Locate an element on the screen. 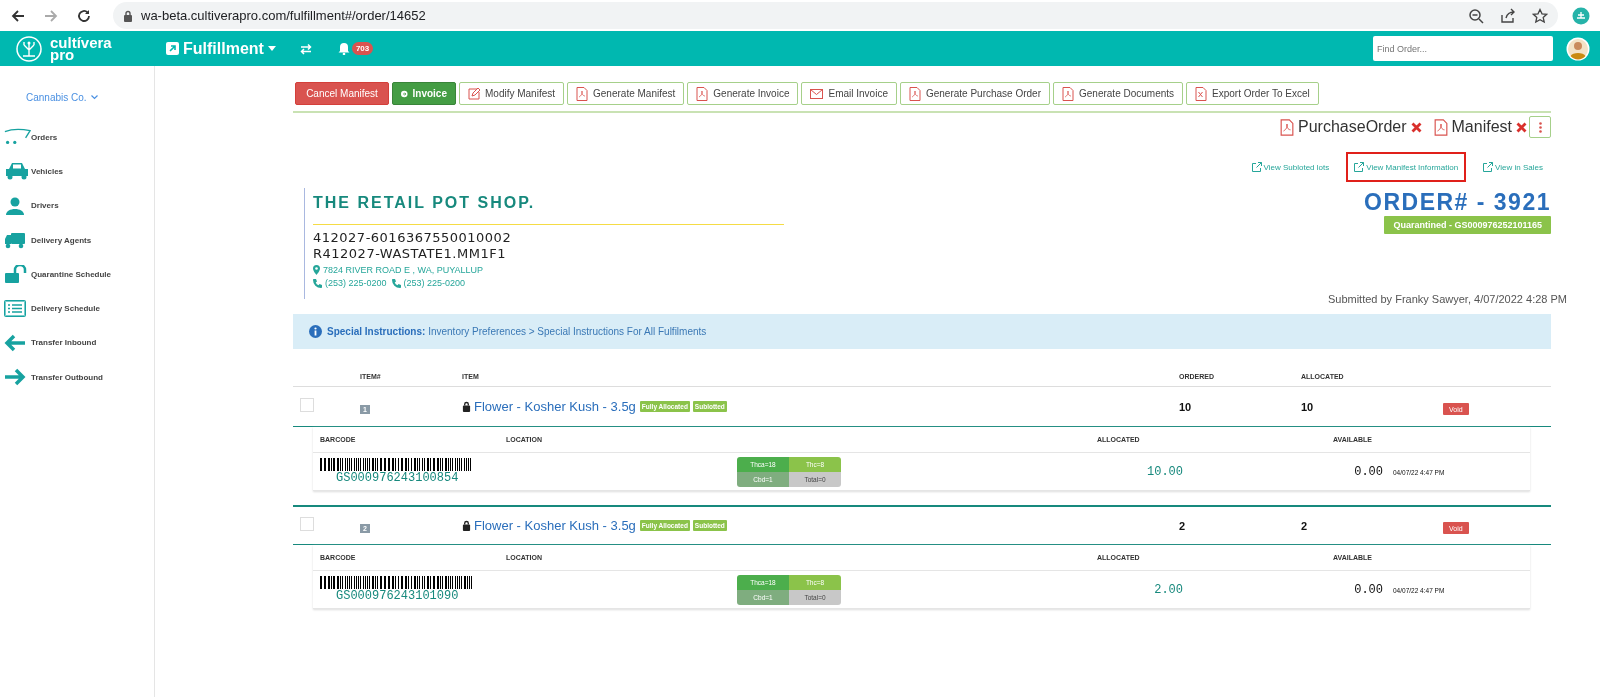 This screenshot has width=1600, height=697. map-pin-icon is located at coordinates (316, 270).